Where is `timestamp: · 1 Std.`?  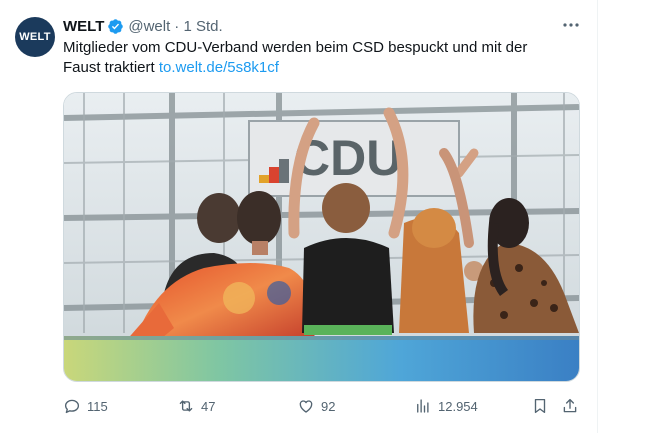 timestamp: · 1 Std. is located at coordinates (198, 26).